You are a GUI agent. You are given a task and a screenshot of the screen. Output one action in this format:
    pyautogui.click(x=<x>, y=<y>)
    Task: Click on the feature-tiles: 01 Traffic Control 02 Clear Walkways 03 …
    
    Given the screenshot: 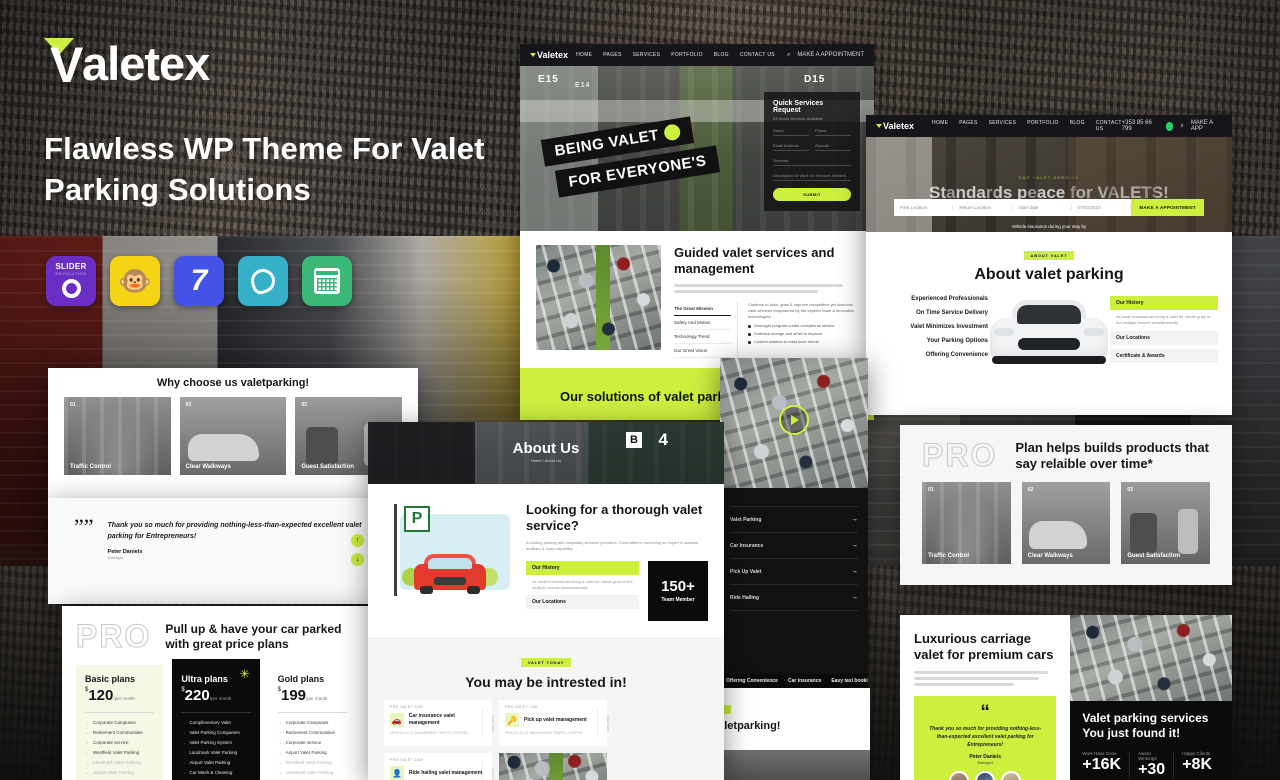 What is the action you would take?
    pyautogui.click(x=1066, y=523)
    